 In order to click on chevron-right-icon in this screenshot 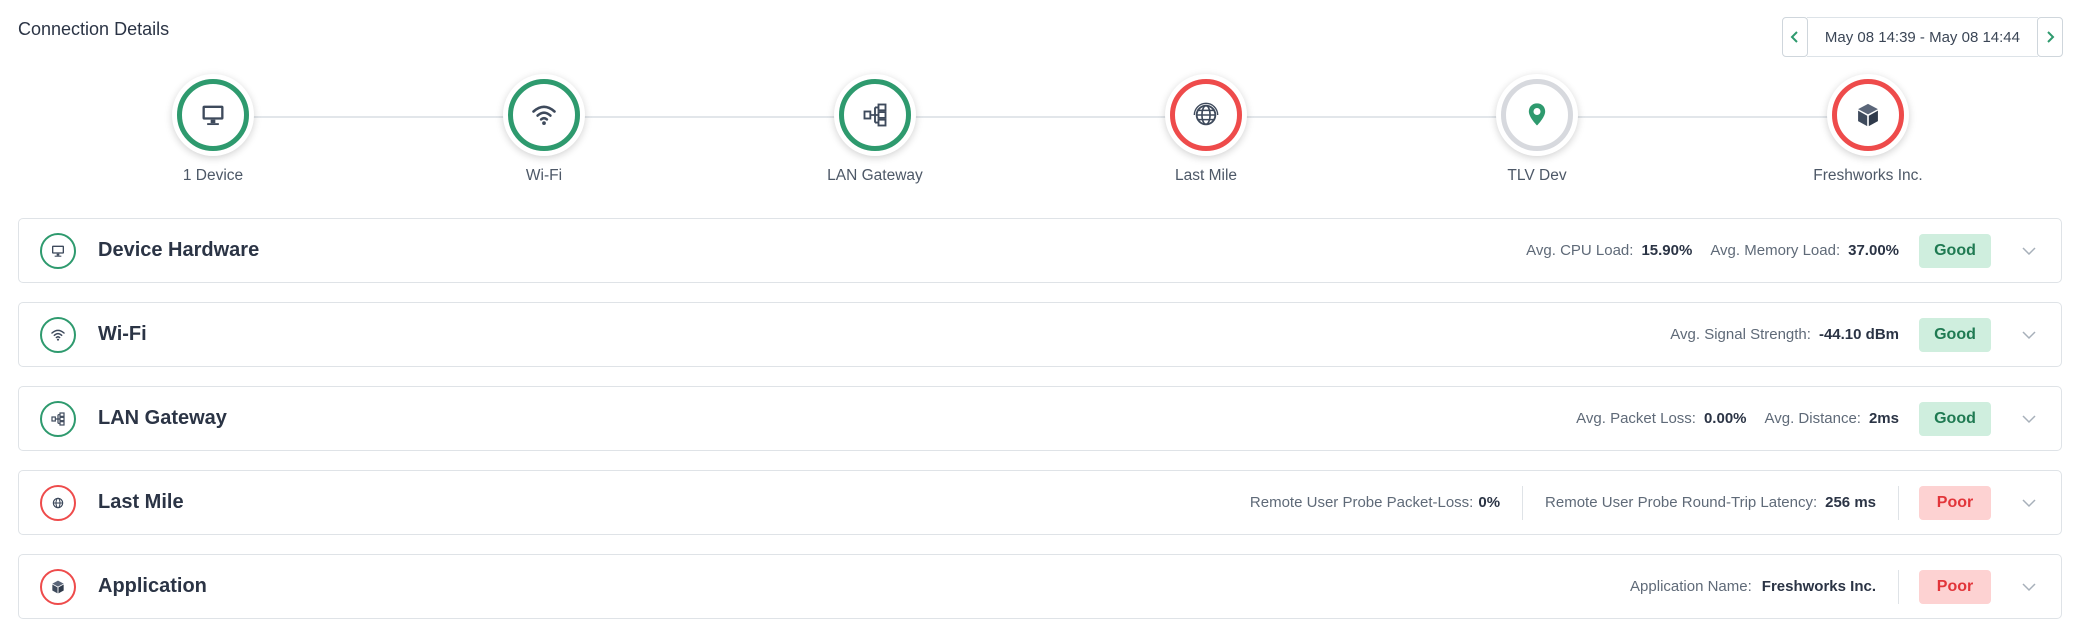, I will do `click(2051, 37)`.